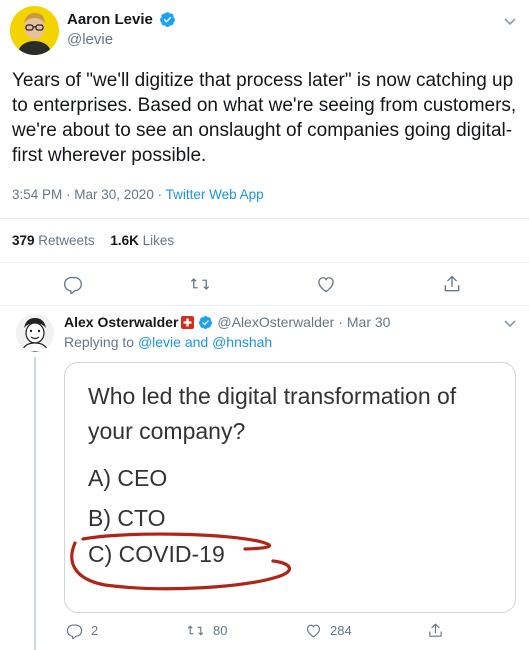 Image resolution: width=529 pixels, height=650 pixels. I want to click on engagement-stats: 379 Retweets 1.6K Likes, so click(93, 240).